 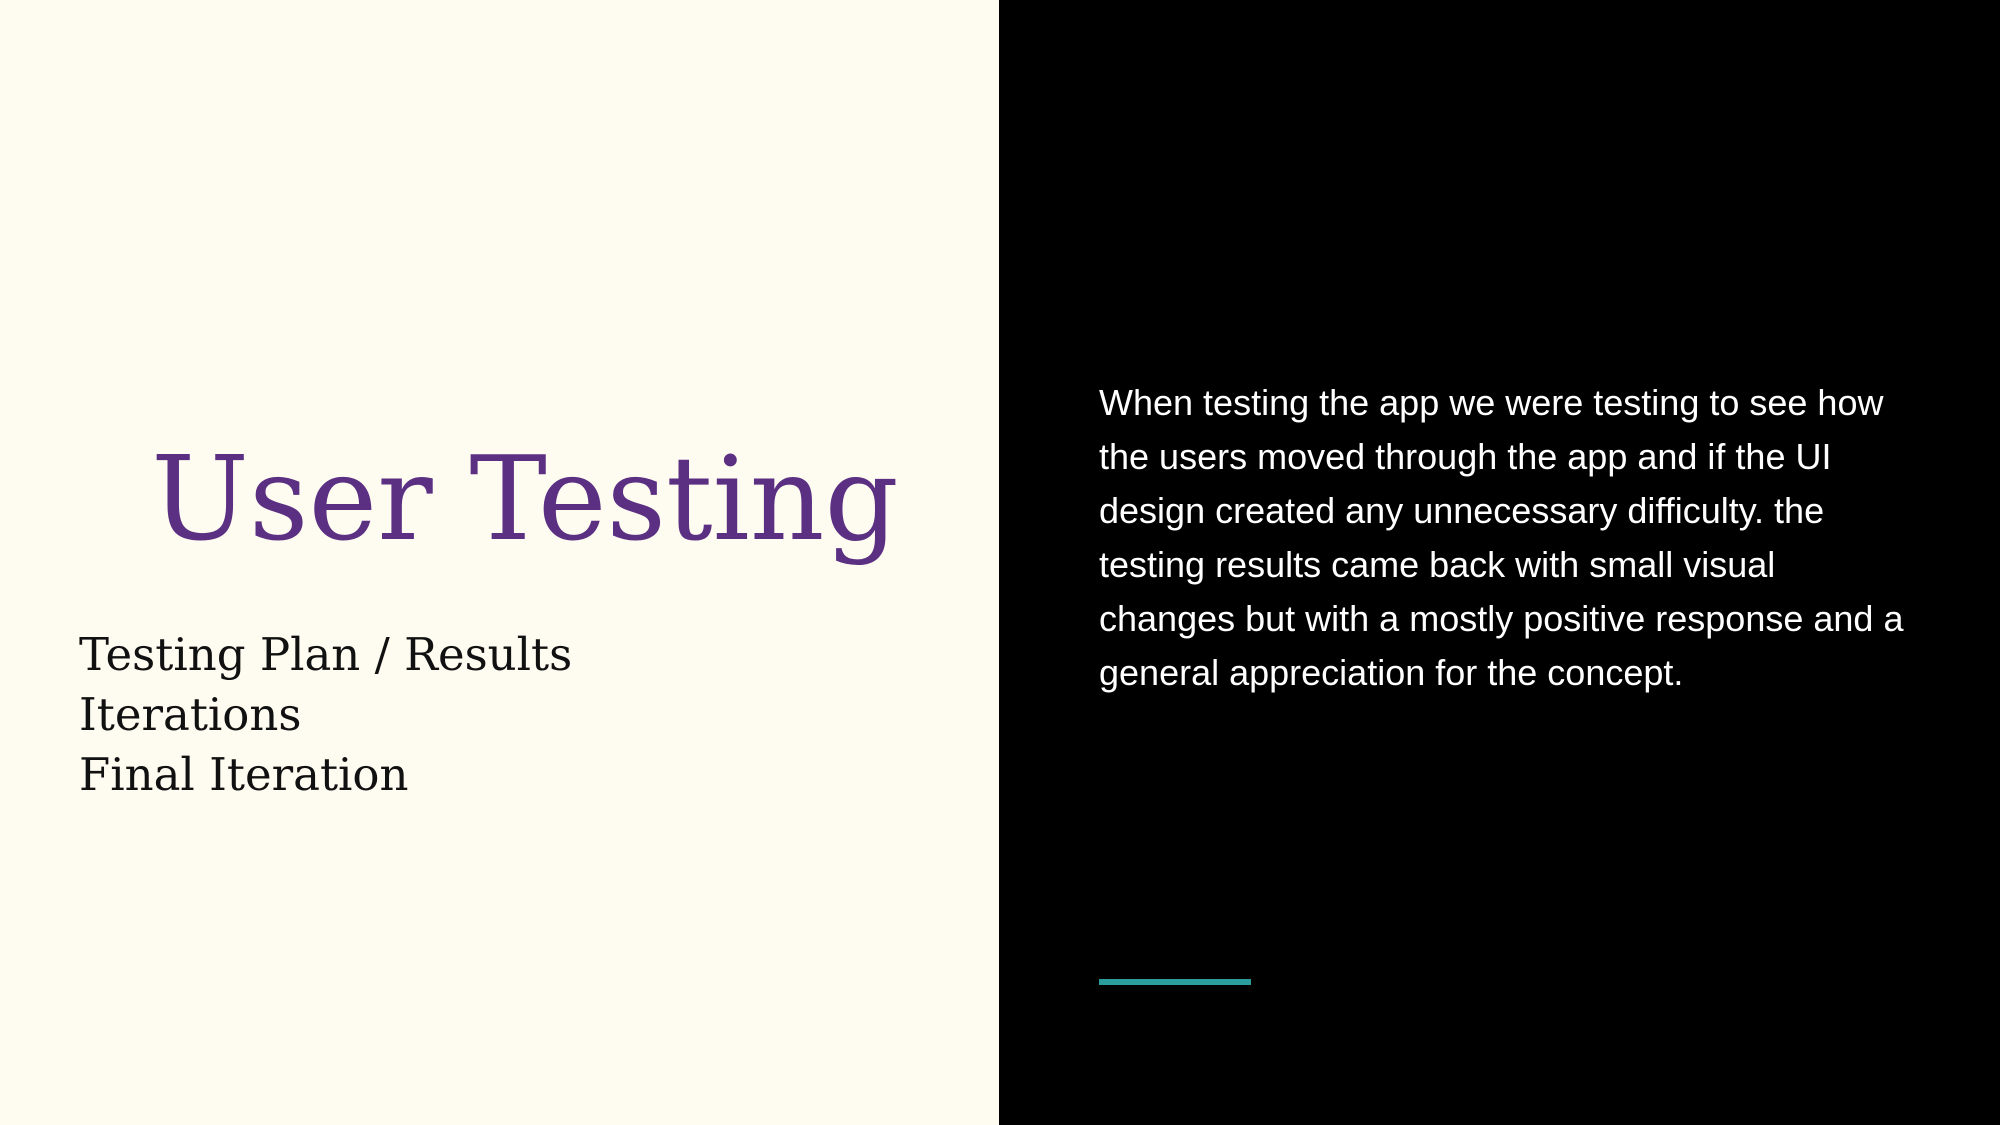 I want to click on agenda-item-final-iteration: Final Iteration, so click(x=244, y=774).